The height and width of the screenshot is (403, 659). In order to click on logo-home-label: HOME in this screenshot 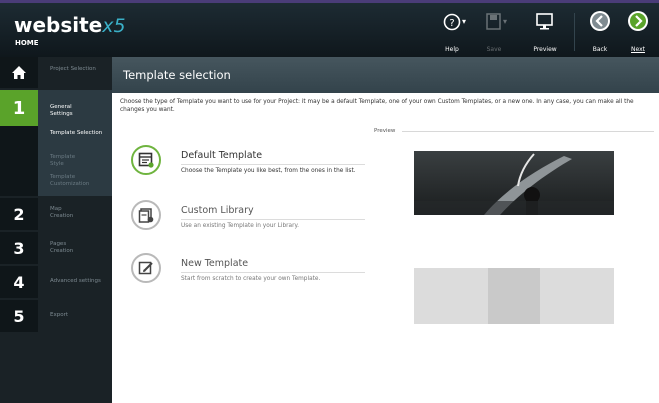, I will do `click(27, 43)`.